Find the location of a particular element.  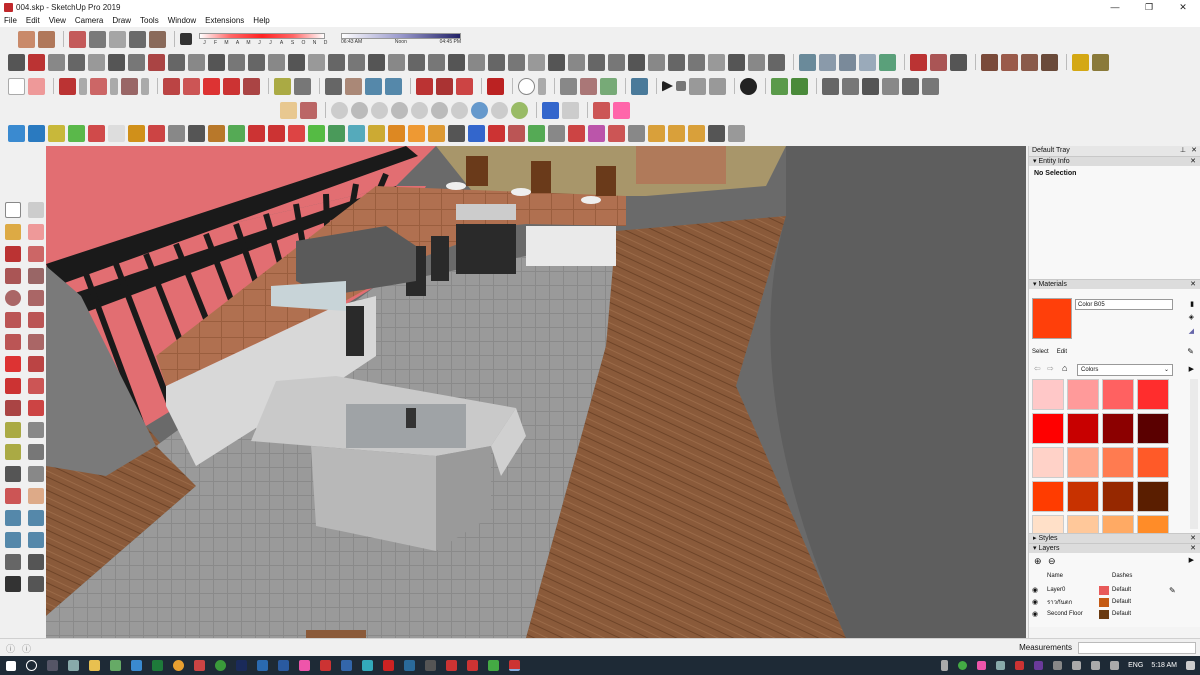

tab-edit: Edit is located at coordinates (1062, 352).